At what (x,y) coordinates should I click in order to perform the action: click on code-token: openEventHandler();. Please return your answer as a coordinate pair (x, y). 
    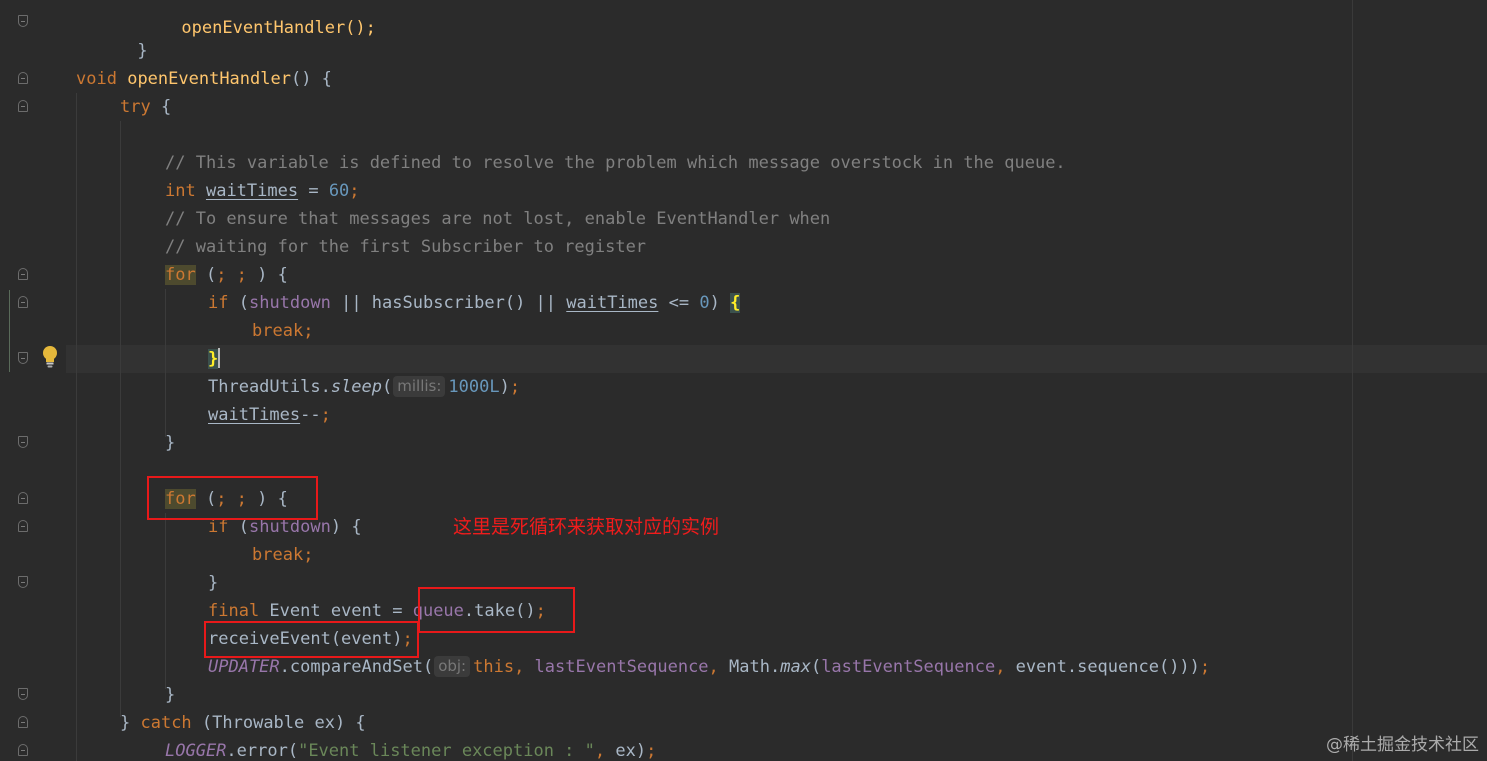
    Looking at the image, I should click on (278, 28).